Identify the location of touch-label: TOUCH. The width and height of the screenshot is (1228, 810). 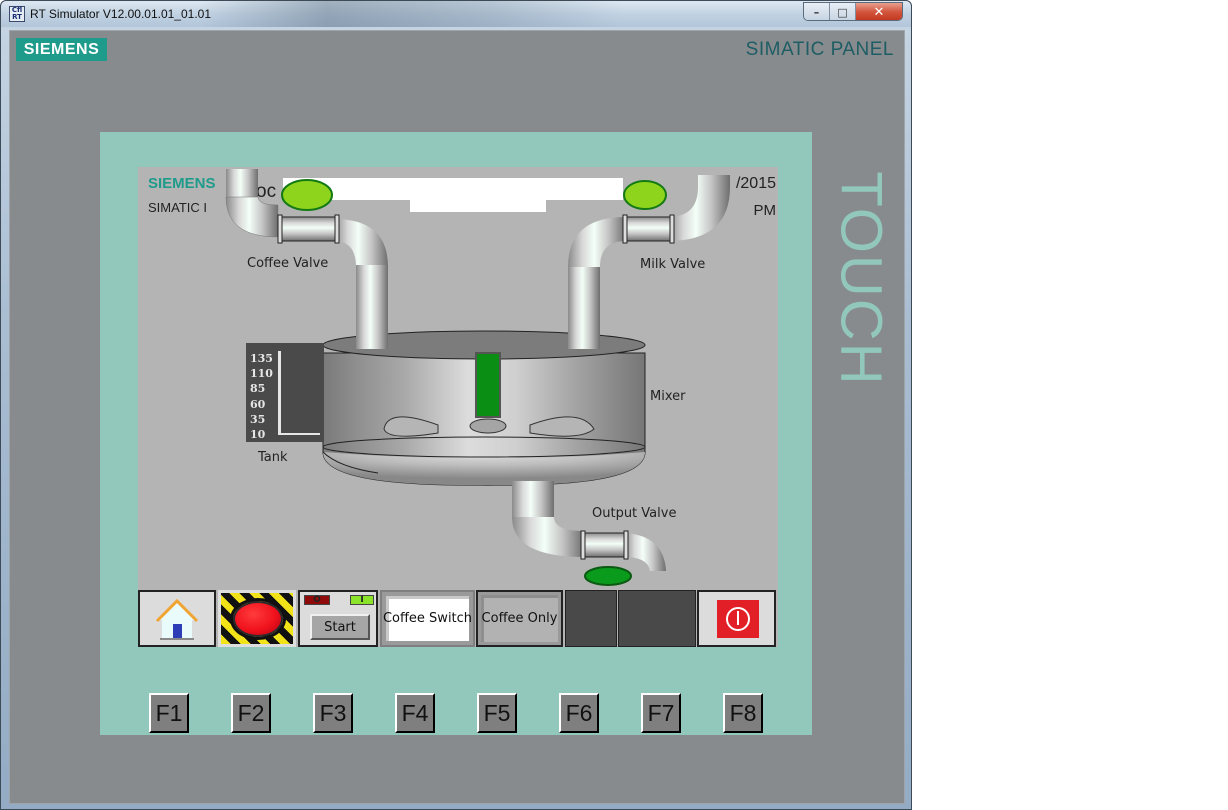
(861, 279).